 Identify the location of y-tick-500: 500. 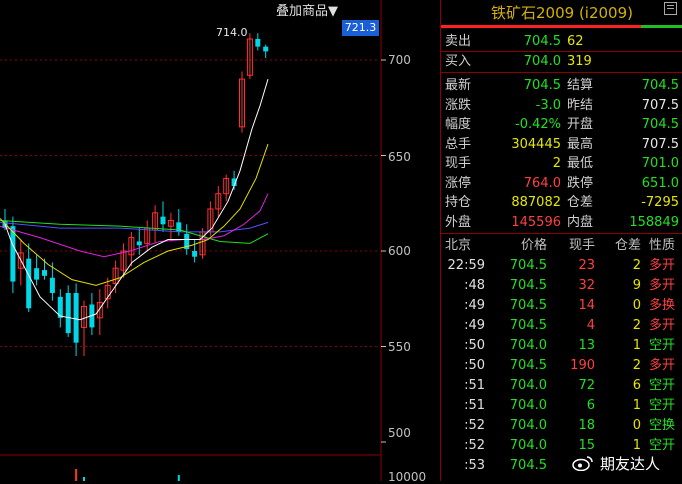
(399, 433).